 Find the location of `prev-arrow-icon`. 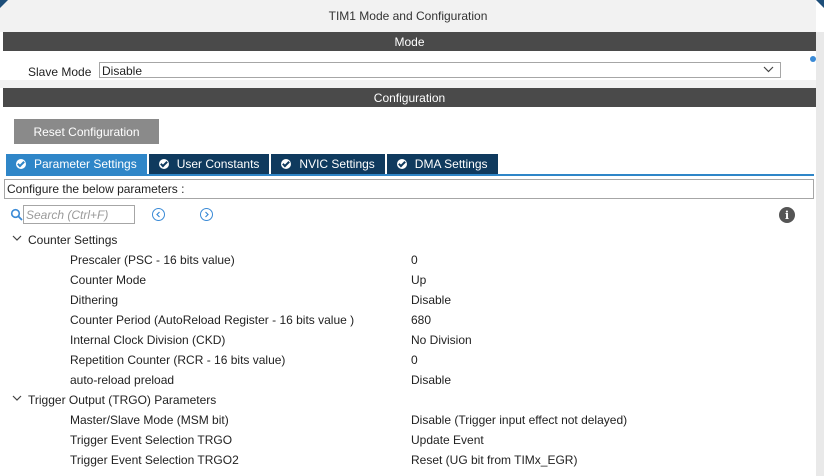

prev-arrow-icon is located at coordinates (158, 214).